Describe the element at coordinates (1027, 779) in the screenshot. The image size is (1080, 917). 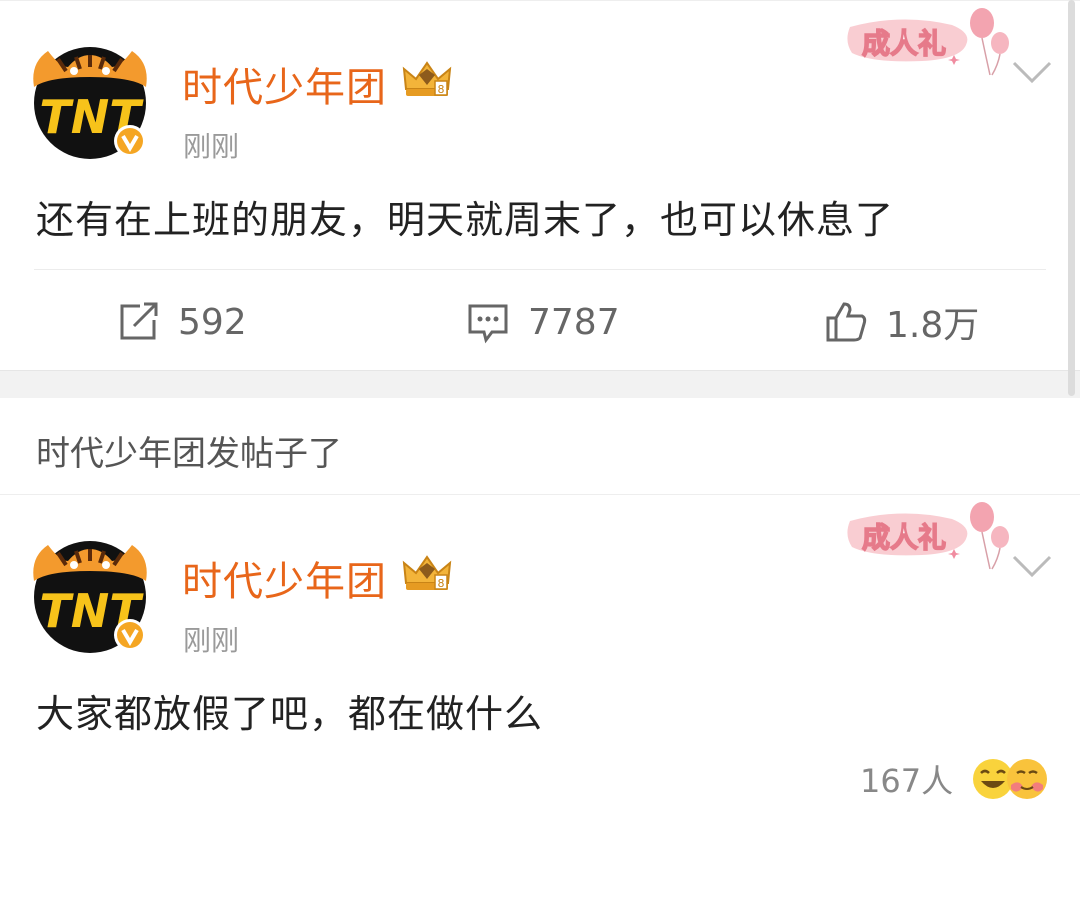
I see `hugging-emoji-icon` at that location.